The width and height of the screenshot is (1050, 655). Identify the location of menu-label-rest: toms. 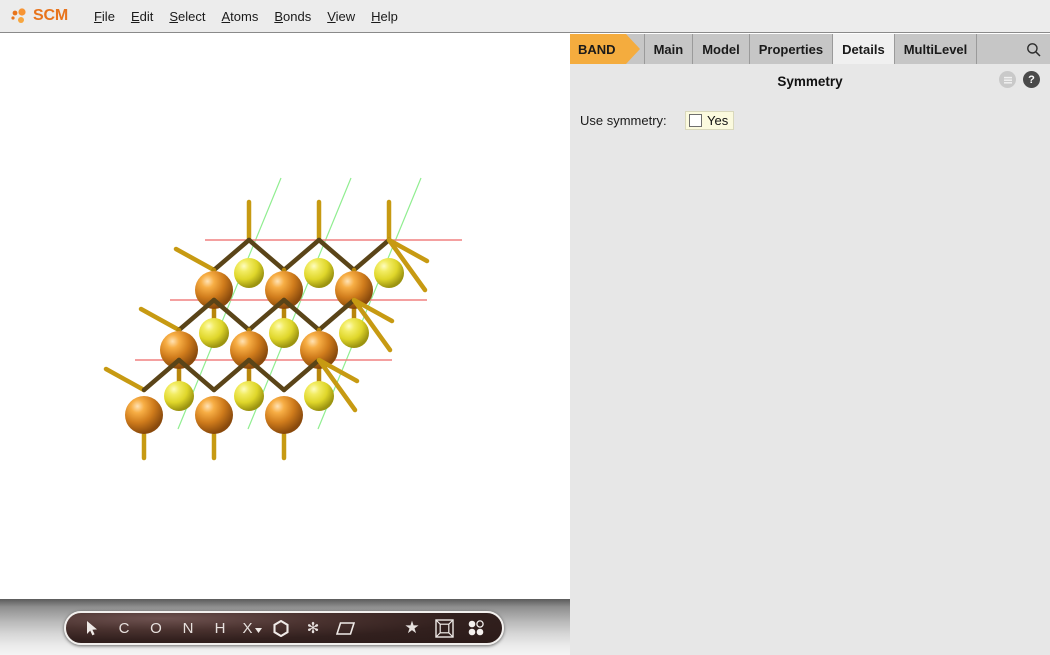
(244, 16).